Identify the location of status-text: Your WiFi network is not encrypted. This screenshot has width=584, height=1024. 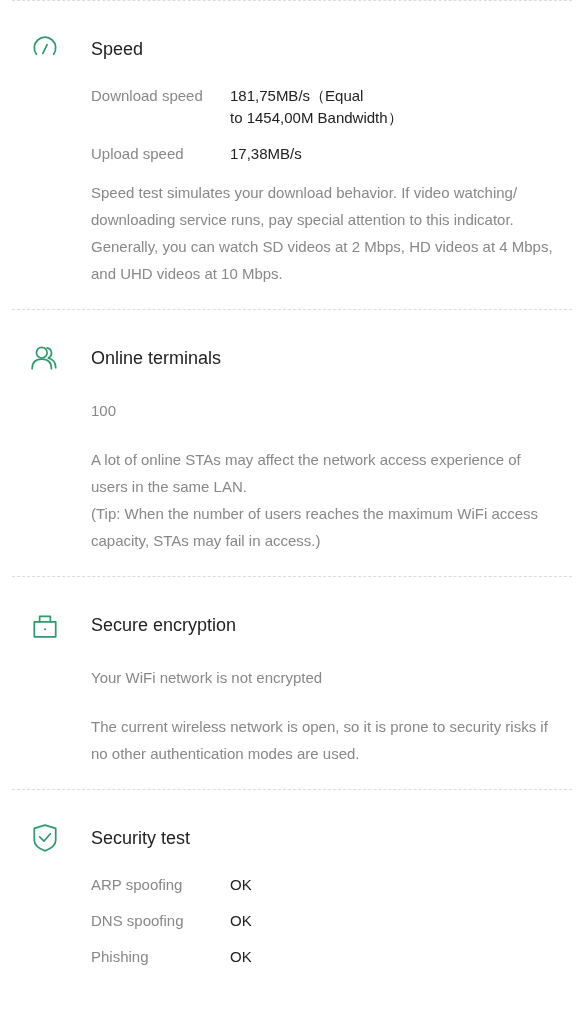
(207, 678).